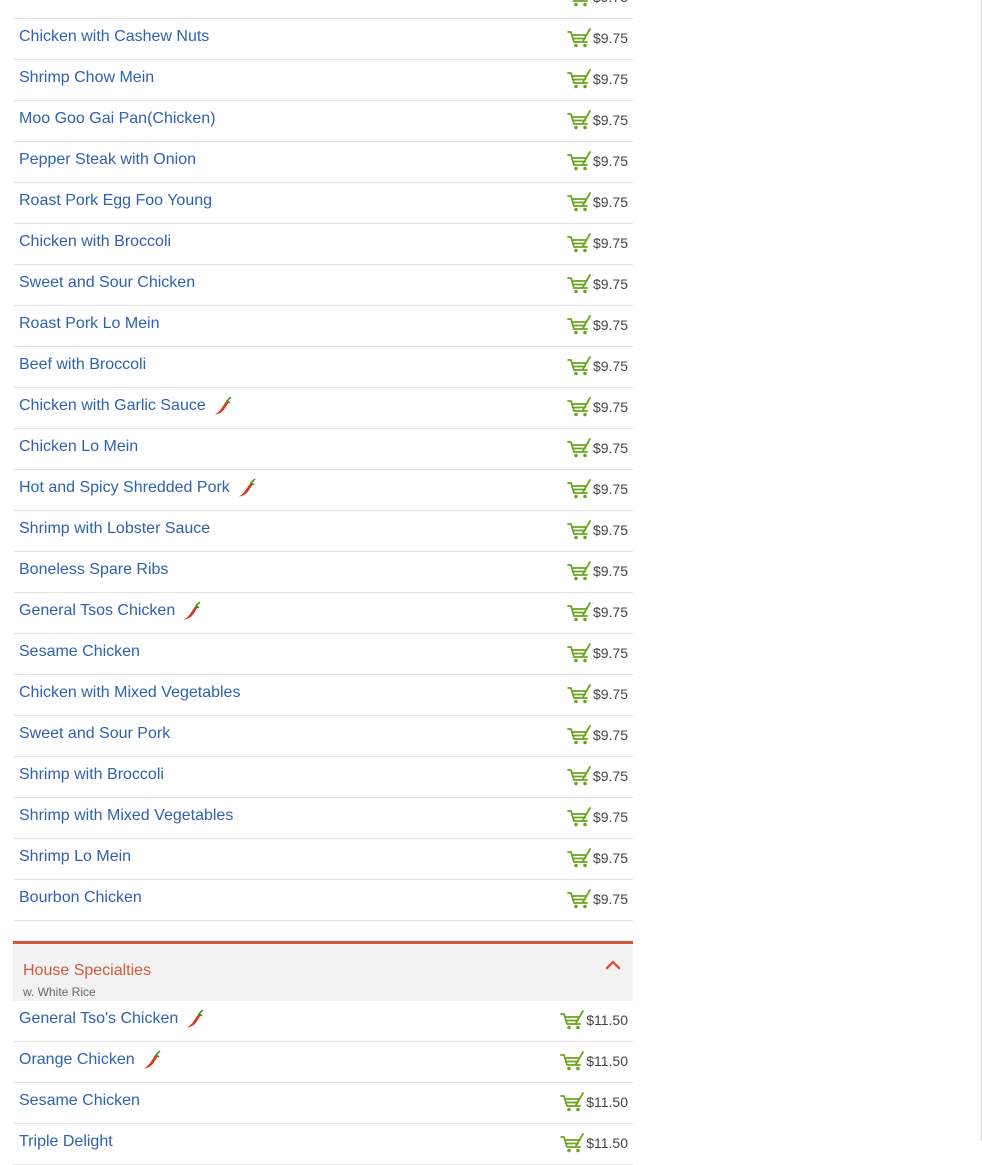 The image size is (982, 1165). What do you see at coordinates (117, 119) in the screenshot?
I see `menu-item-name: Moo Goo Gai Pan(Chicken)` at bounding box center [117, 119].